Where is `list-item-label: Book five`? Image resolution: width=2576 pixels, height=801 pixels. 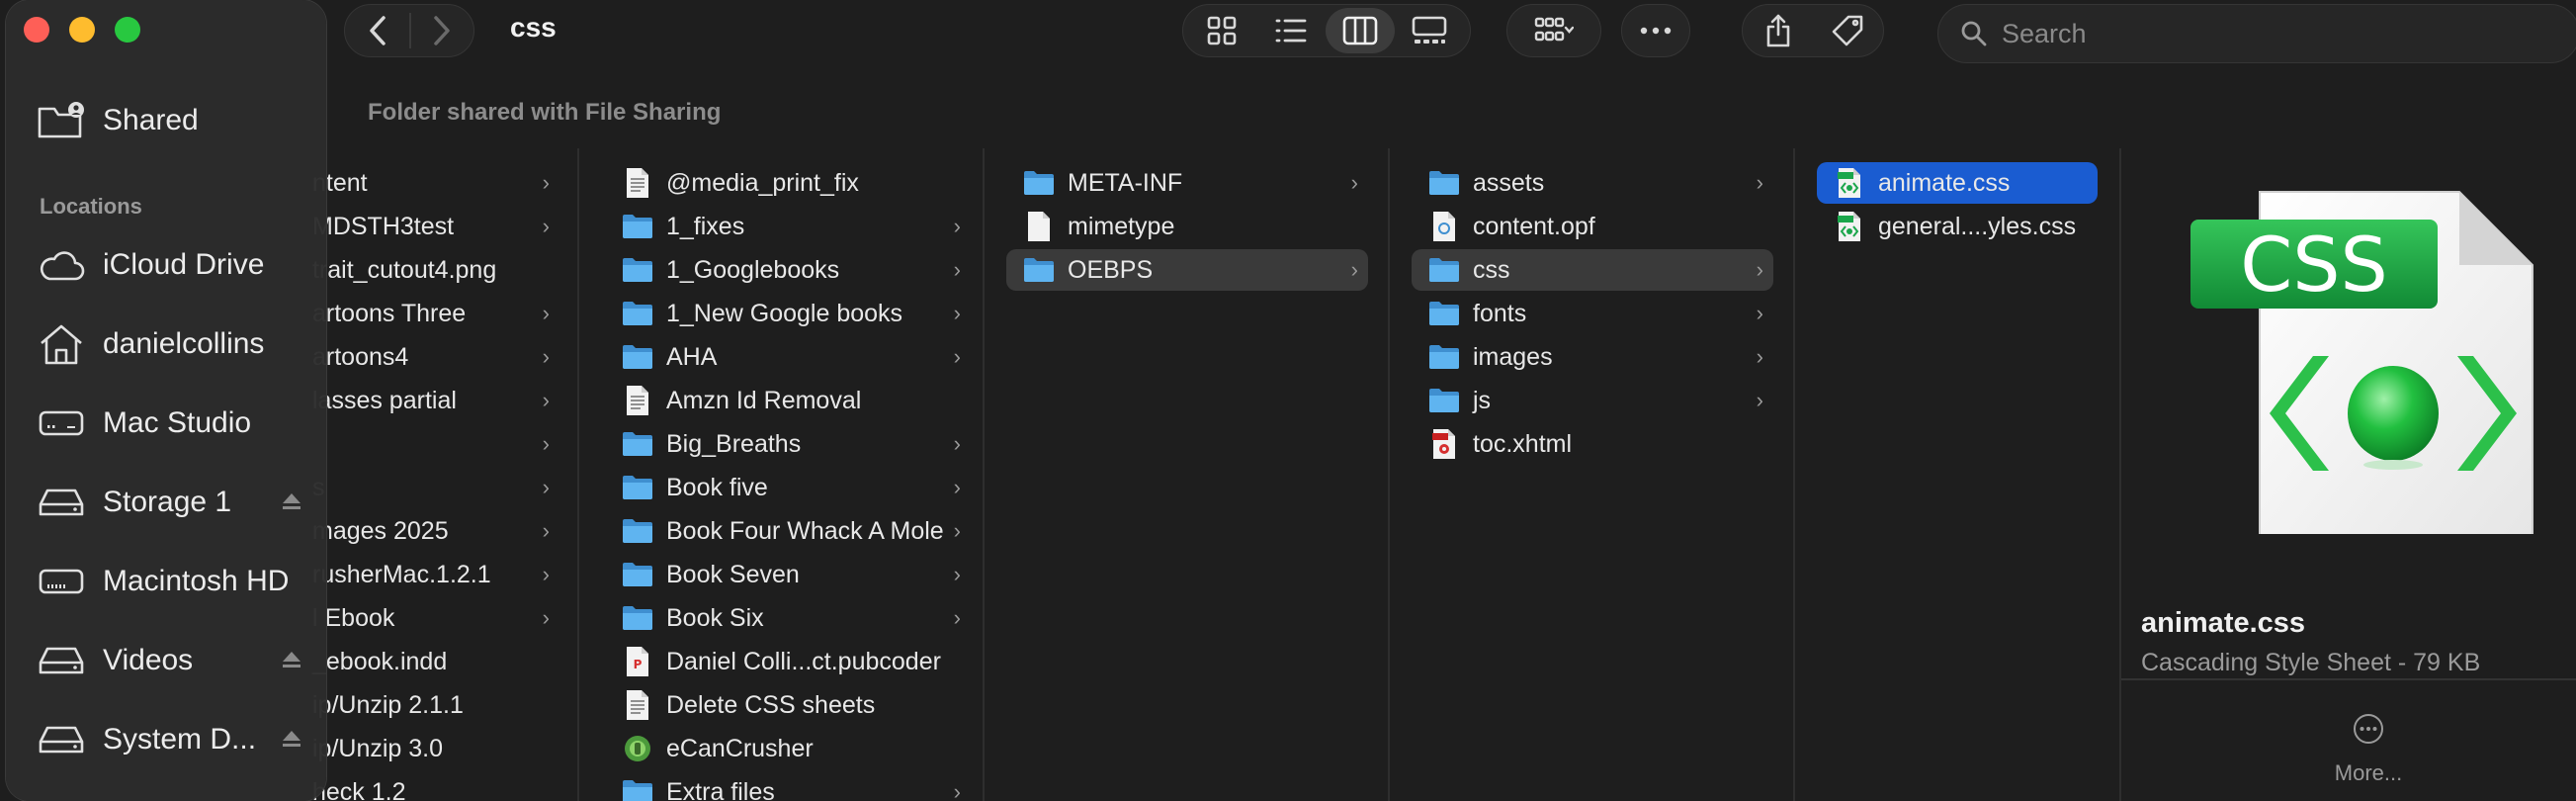
list-item-label: Book five is located at coordinates (717, 487).